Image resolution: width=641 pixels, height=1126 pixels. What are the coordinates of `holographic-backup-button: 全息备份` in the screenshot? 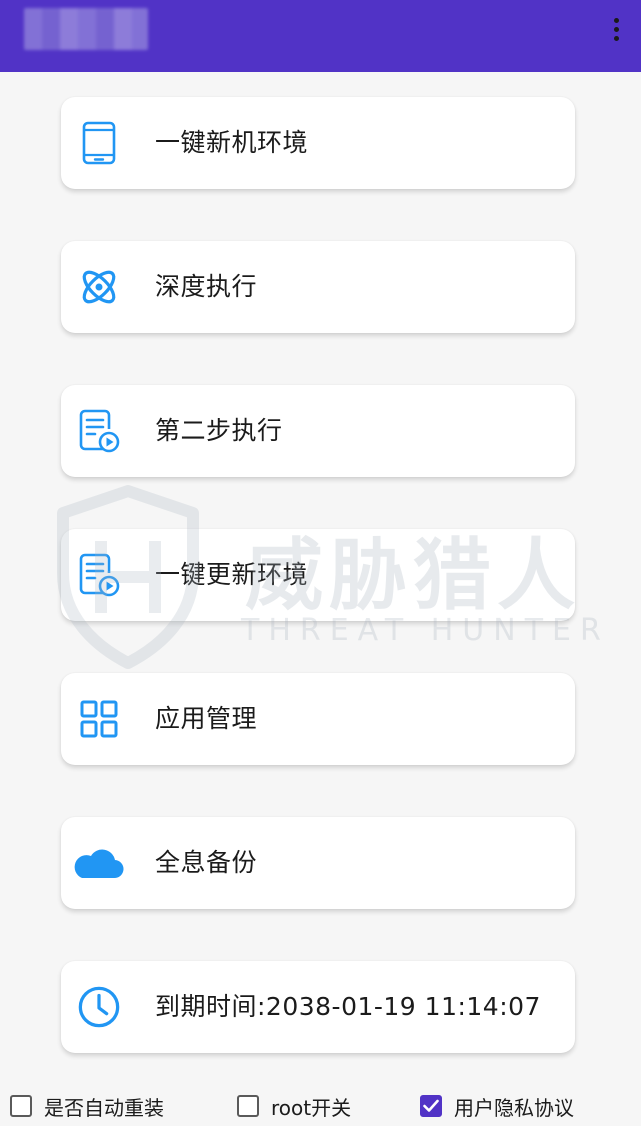 It's located at (318, 863).